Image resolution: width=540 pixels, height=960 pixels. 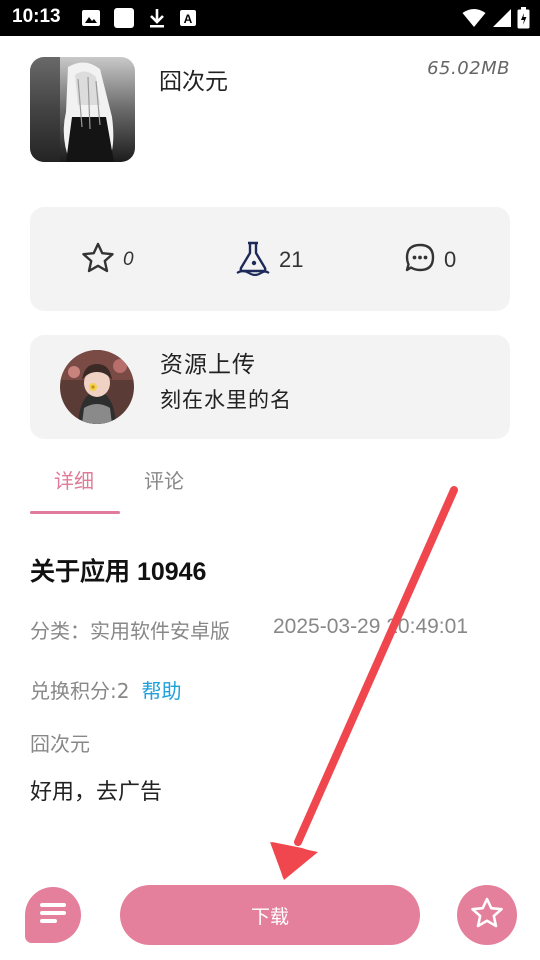 What do you see at coordinates (75, 512) in the screenshot?
I see `tab-active-indicator` at bounding box center [75, 512].